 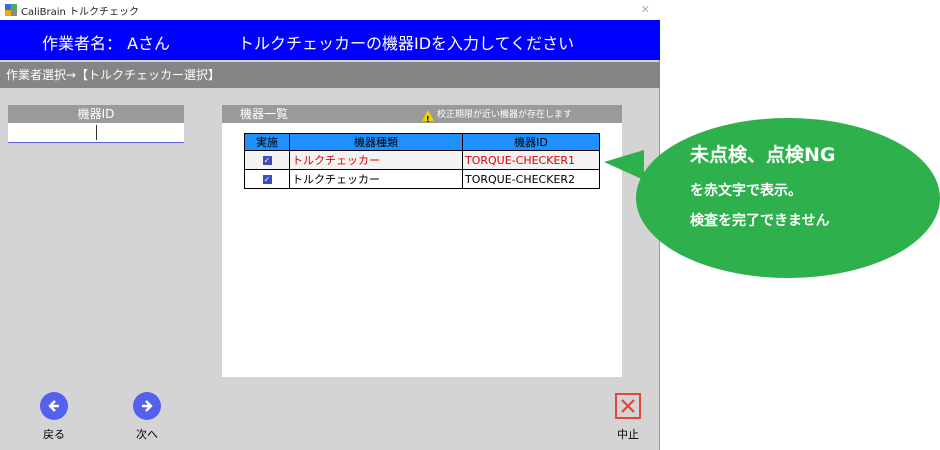 I want to click on device-list-header: 機器一覧 校正期限が近い機器が存在します, so click(x=422, y=117).